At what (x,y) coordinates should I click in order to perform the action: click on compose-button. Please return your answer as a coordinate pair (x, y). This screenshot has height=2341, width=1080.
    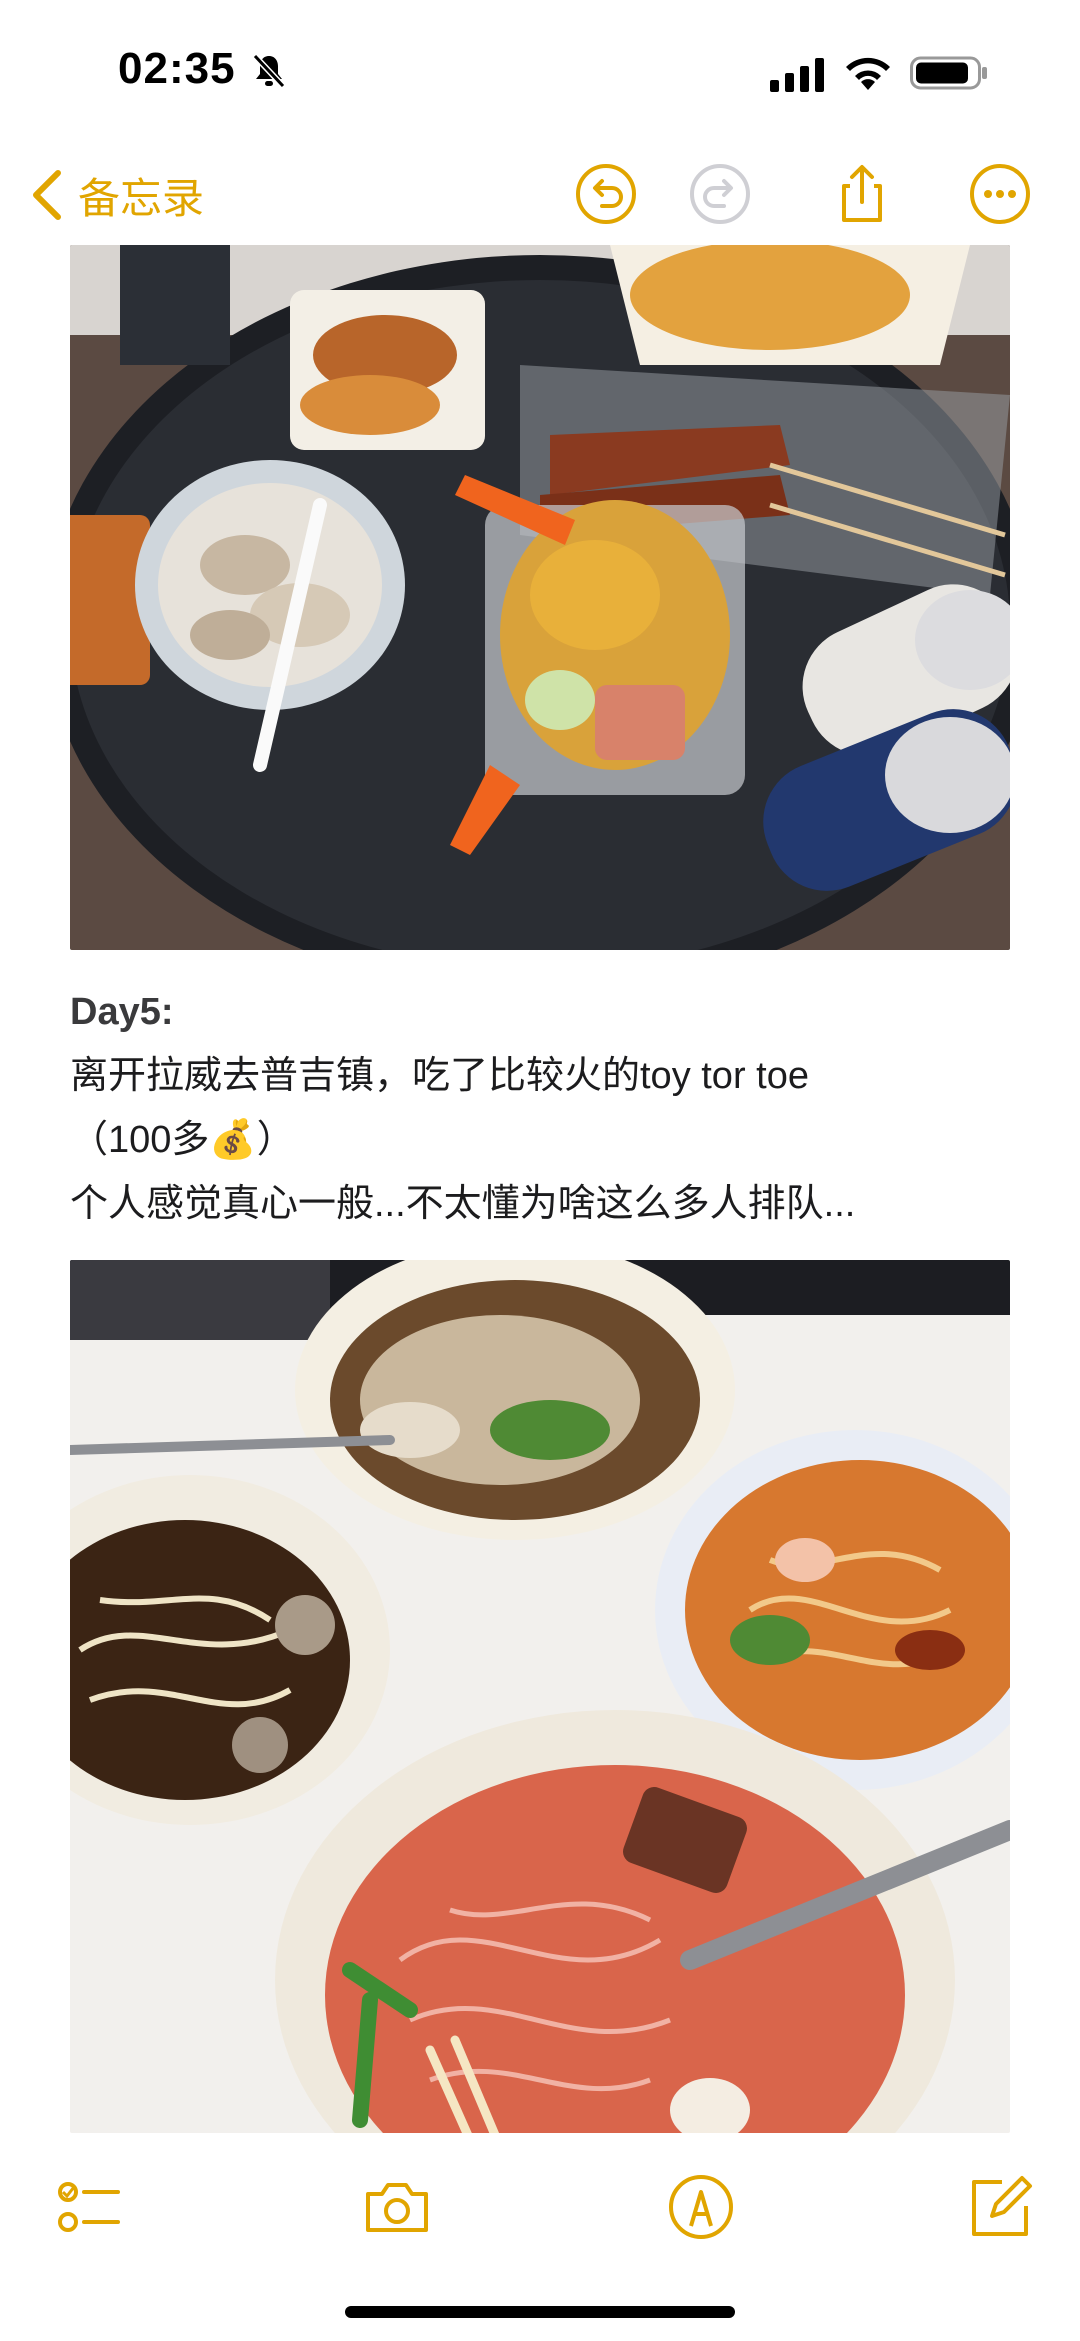
    Looking at the image, I should click on (999, 2207).